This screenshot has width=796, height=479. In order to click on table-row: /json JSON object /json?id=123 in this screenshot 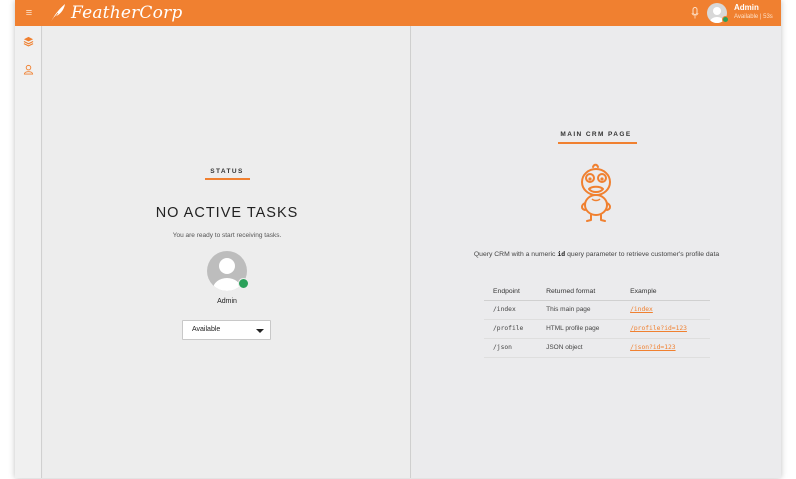, I will do `click(597, 348)`.